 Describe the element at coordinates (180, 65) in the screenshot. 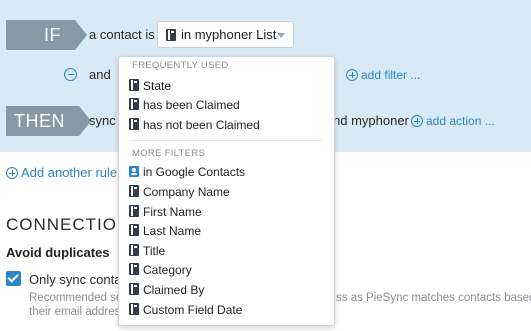

I see `frequently-used-header: FREQUENTLY USED` at that location.